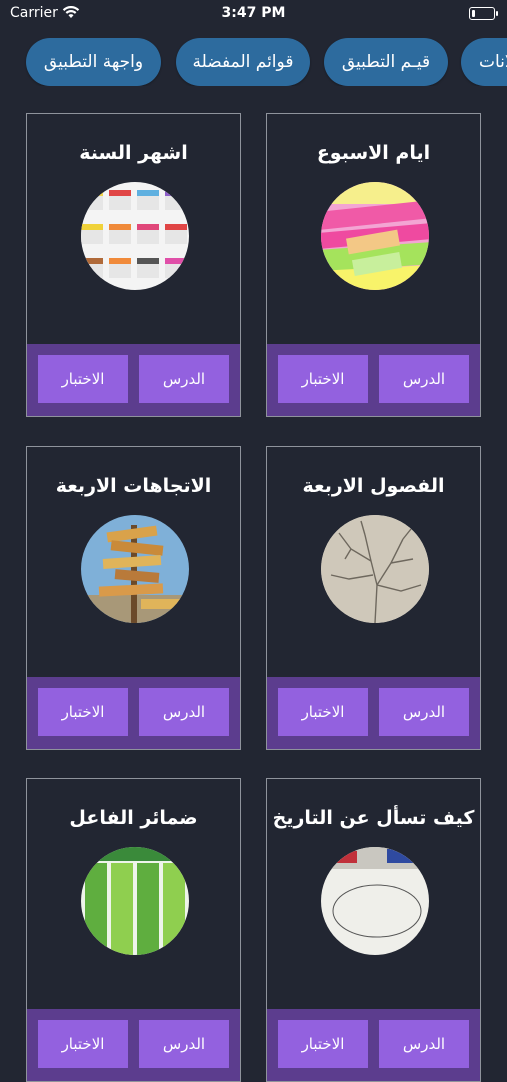 This screenshot has width=507, height=1082. Describe the element at coordinates (375, 901) in the screenshot. I see `dates-image` at that location.